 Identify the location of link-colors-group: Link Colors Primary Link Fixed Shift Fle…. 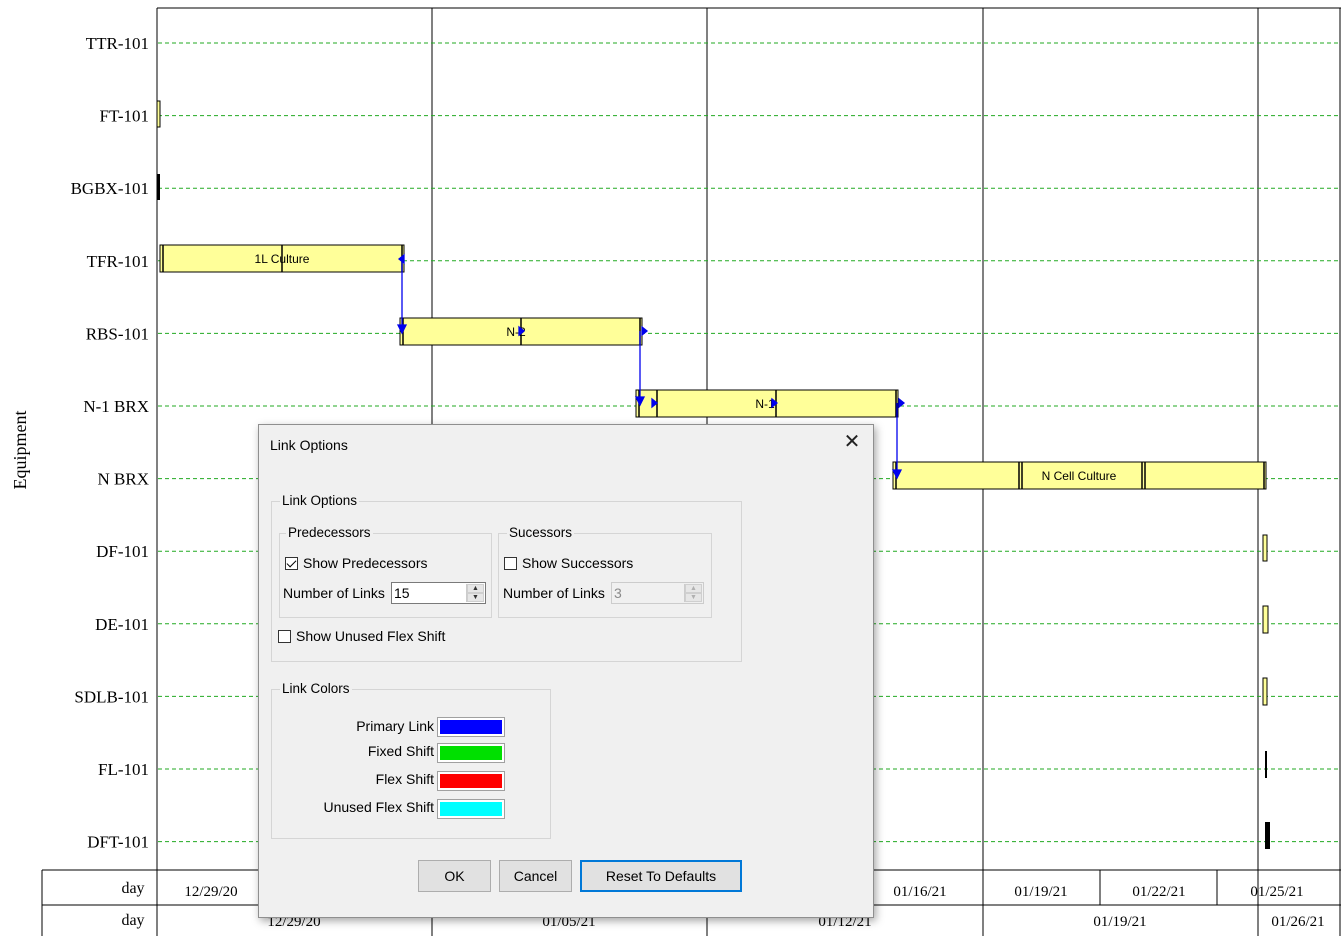
(411, 760).